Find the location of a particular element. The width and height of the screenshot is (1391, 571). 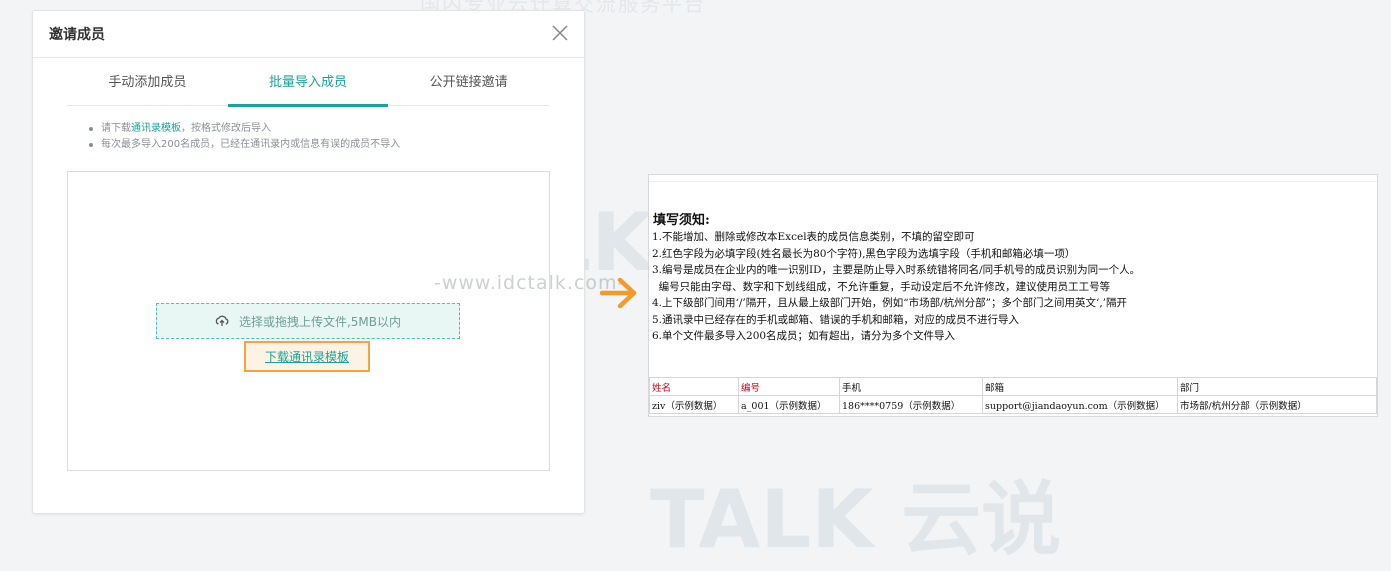

tab-bar: 手动添加成员 批量导入成员 公开链接邀请 is located at coordinates (308, 88).